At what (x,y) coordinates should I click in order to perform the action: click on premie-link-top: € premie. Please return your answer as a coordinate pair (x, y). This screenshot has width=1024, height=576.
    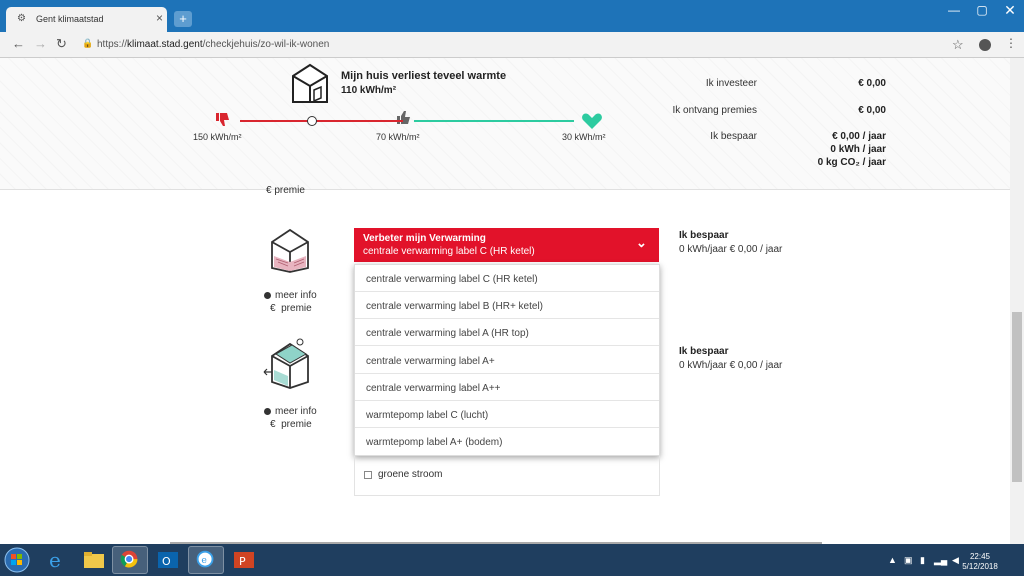
    Looking at the image, I should click on (285, 190).